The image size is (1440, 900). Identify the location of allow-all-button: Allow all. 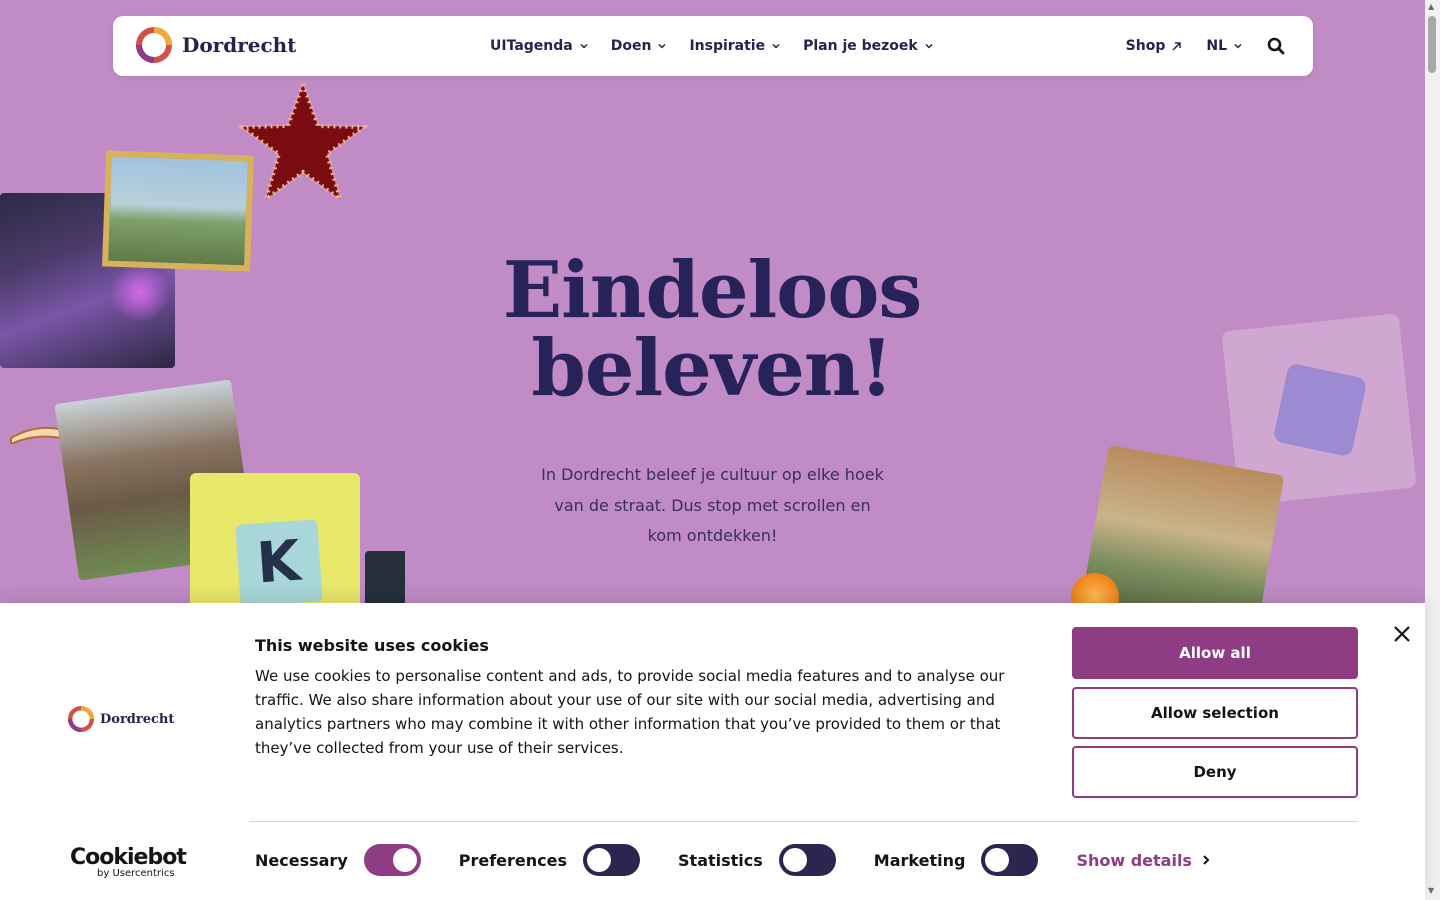
(1215, 653).